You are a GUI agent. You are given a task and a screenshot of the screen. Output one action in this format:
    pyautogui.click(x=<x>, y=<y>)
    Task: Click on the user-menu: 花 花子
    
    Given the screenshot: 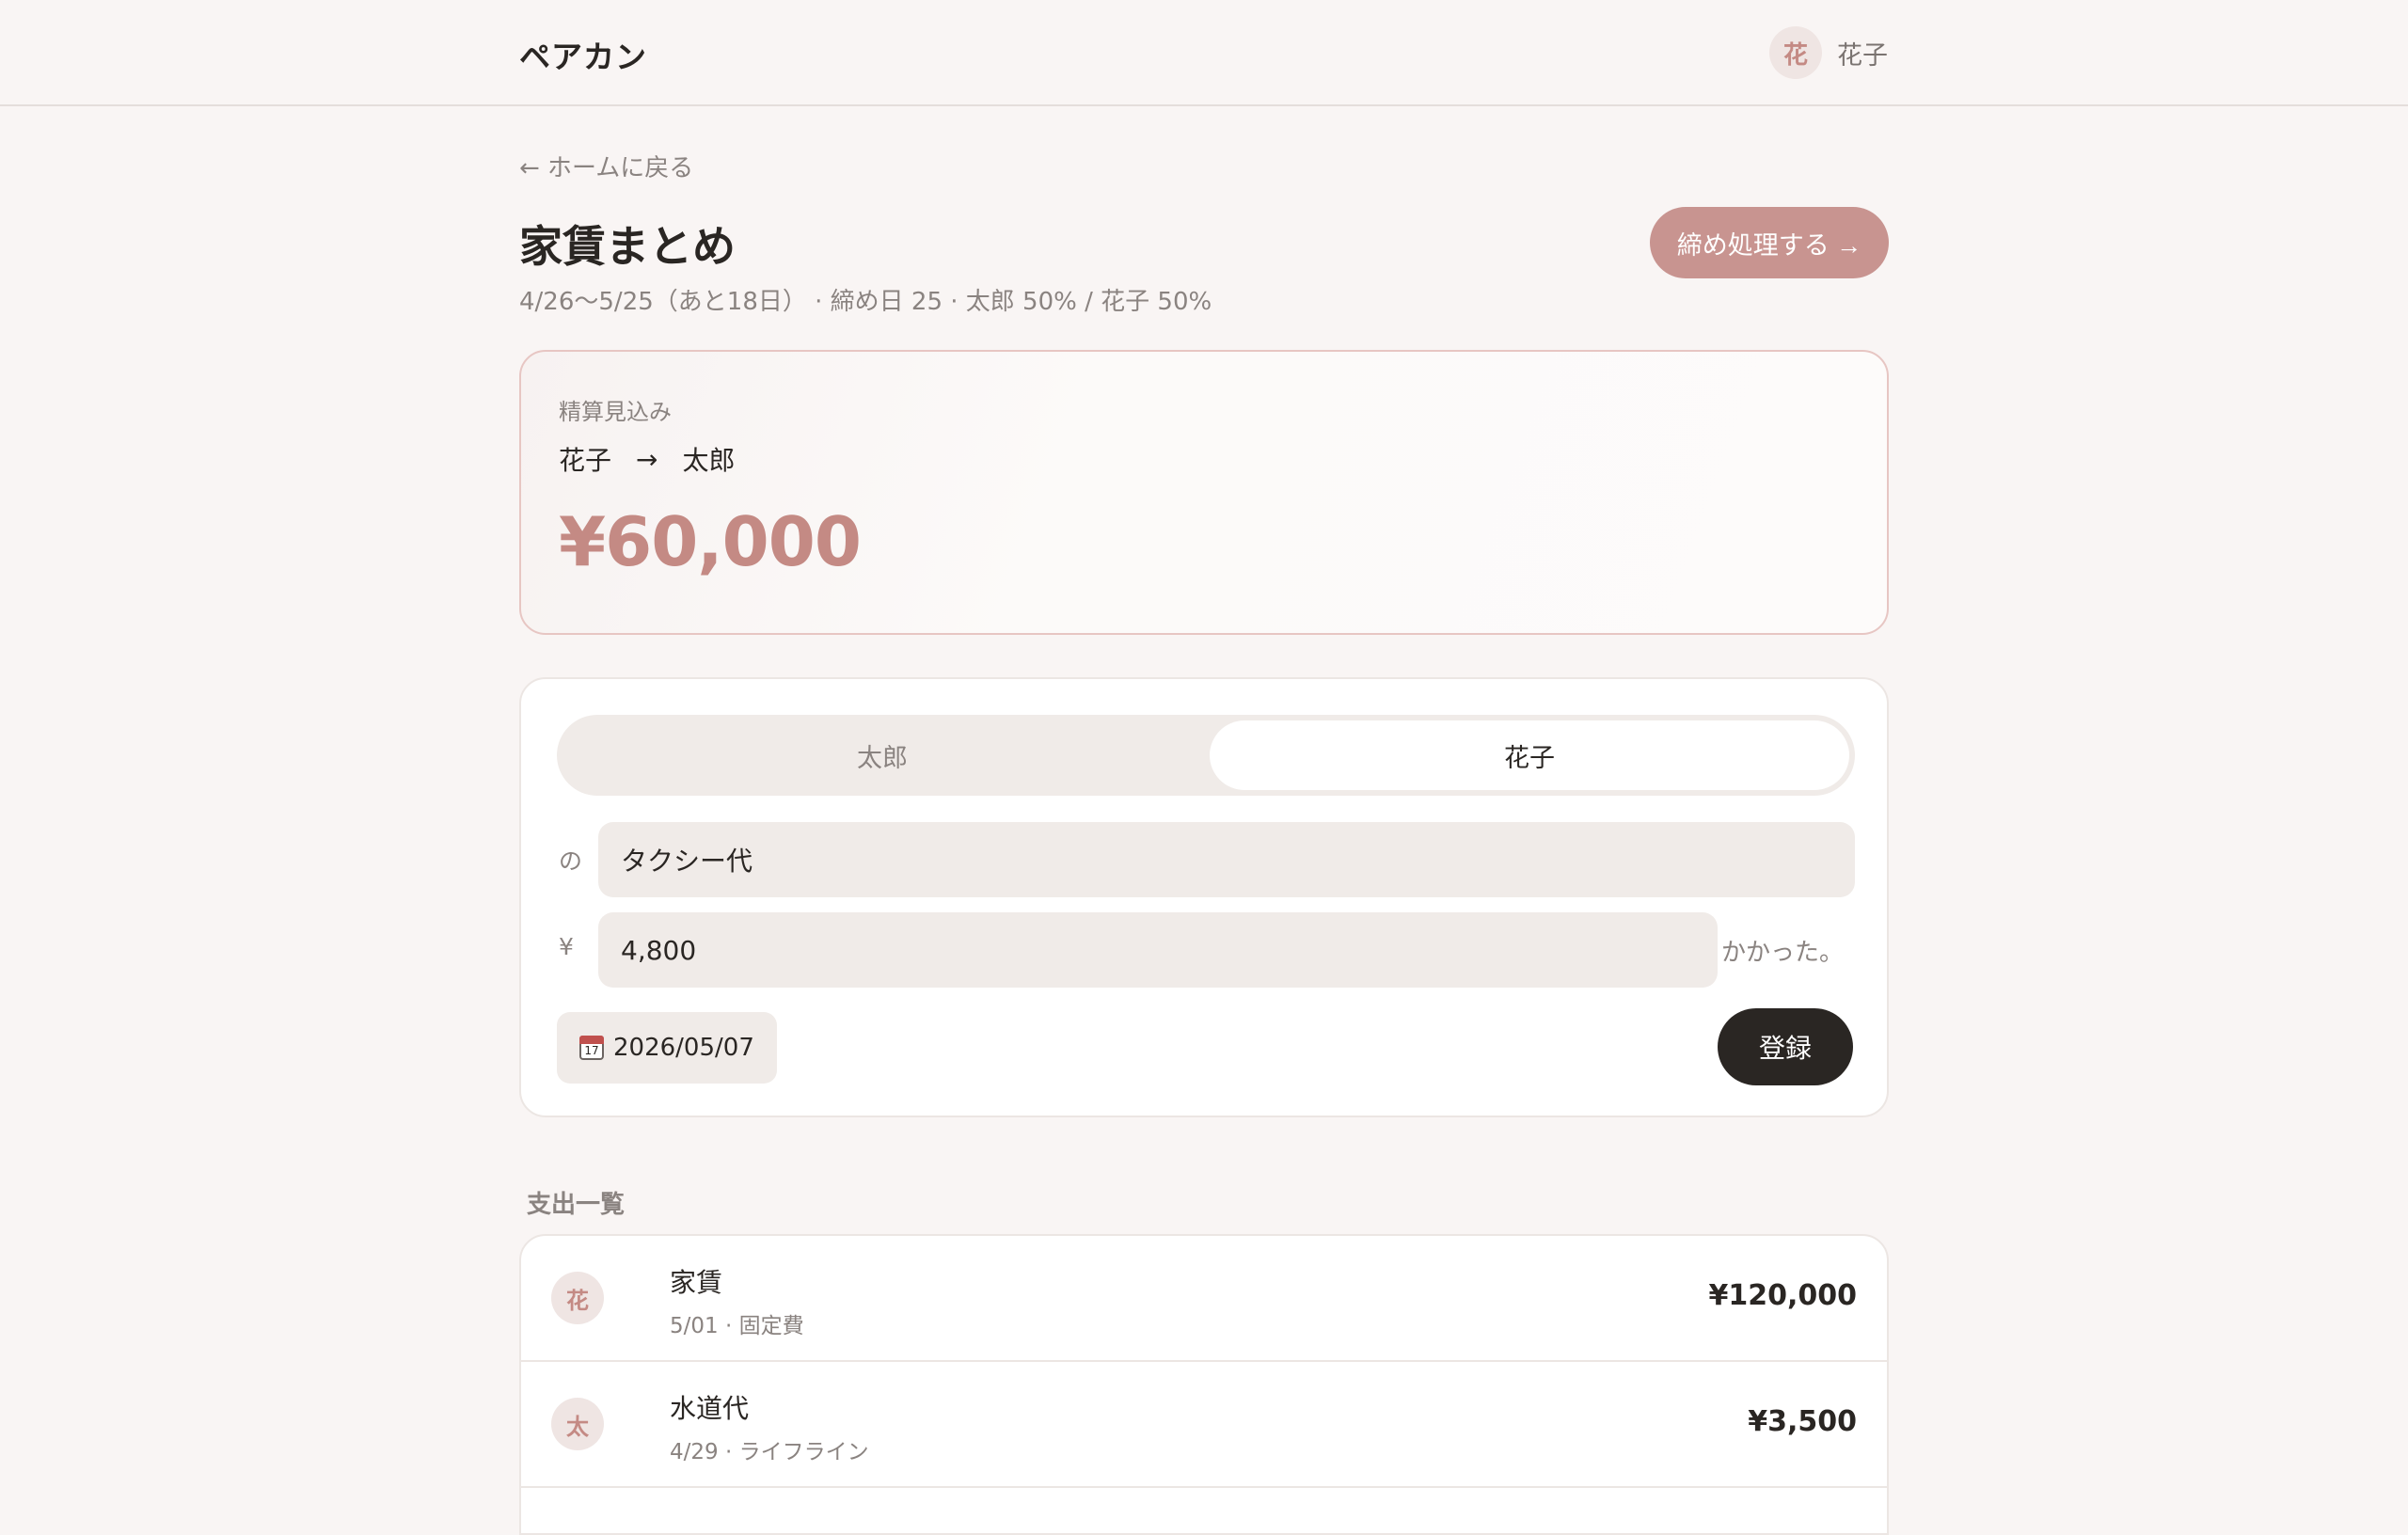 What is the action you would take?
    pyautogui.click(x=1829, y=52)
    